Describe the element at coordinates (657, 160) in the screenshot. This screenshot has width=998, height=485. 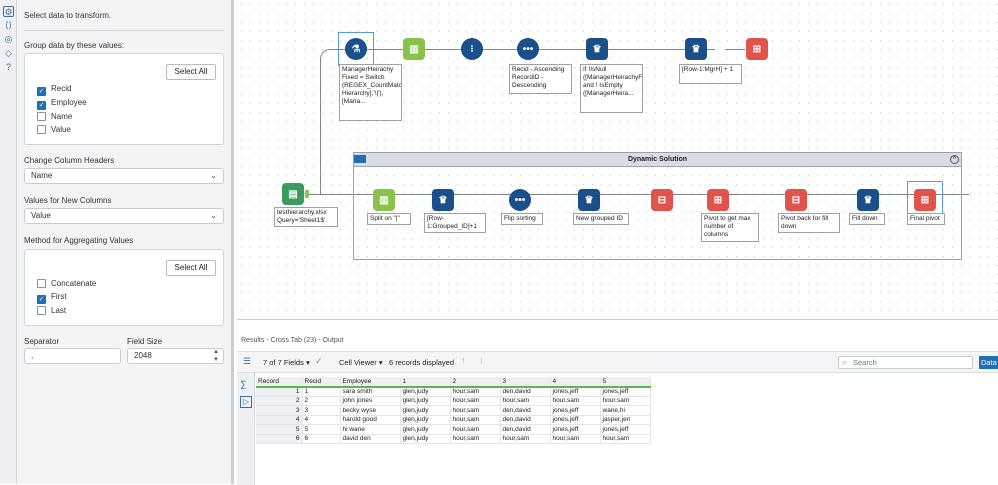
I see `container-header: Dynamic Solution ^` at that location.